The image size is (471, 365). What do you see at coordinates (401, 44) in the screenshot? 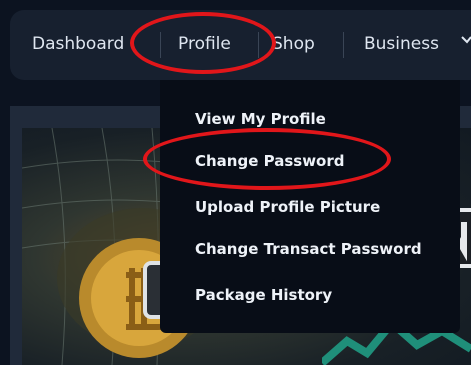
I see `nav-item-business: Business` at bounding box center [401, 44].